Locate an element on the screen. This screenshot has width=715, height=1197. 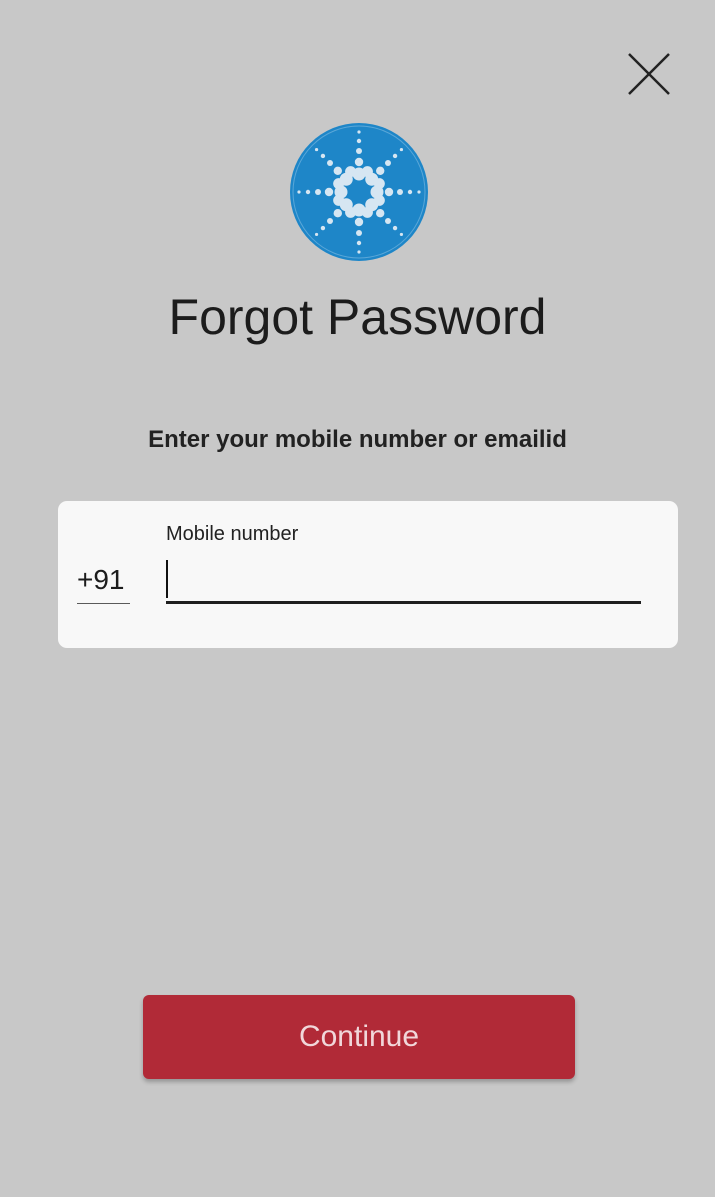
close-icon is located at coordinates (649, 74).